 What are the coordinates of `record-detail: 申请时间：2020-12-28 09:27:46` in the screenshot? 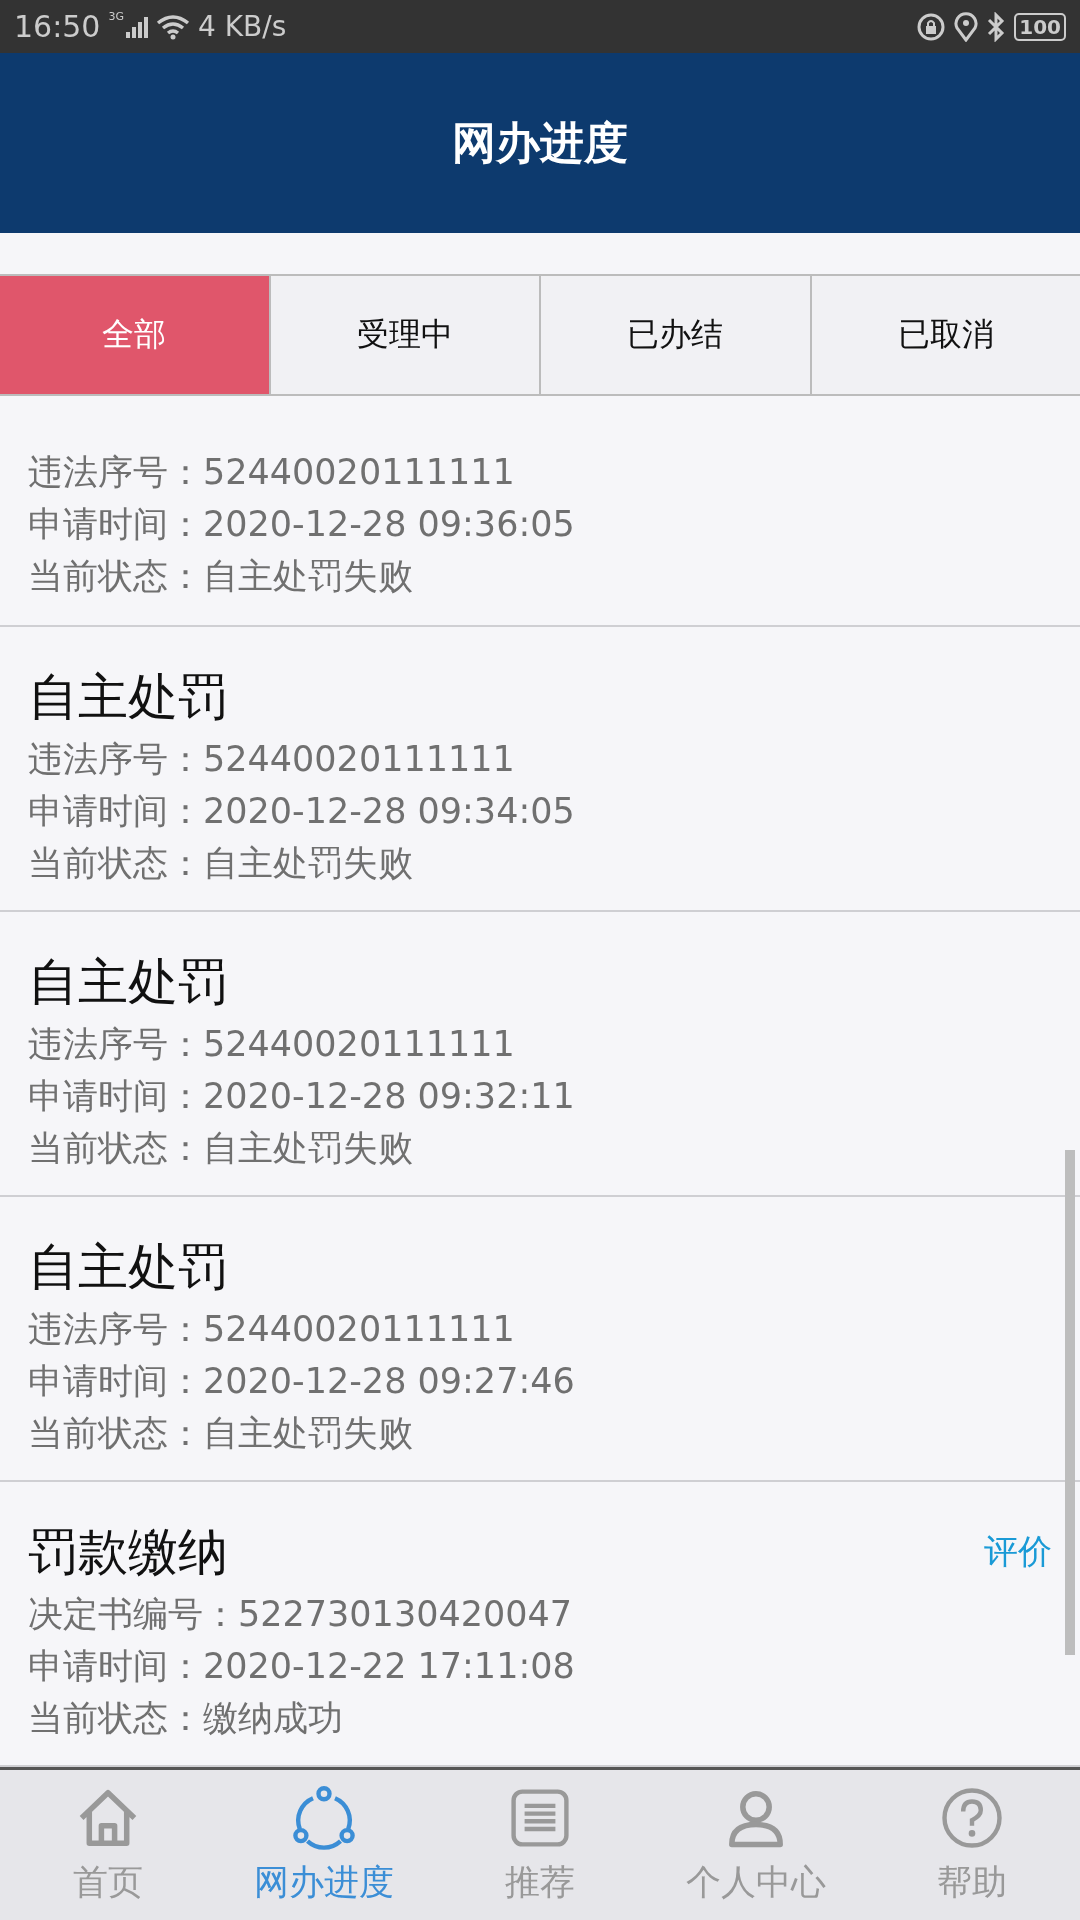 It's located at (302, 1381).